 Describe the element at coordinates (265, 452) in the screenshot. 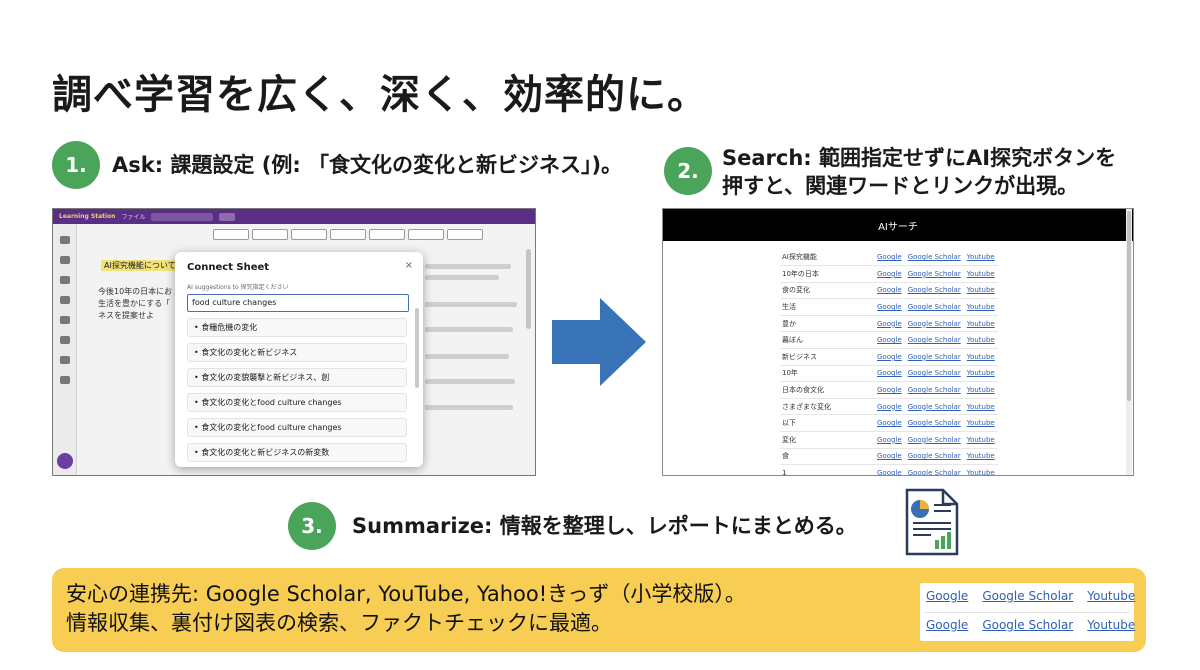

I see `suggestion-label: 食文化の変化と新ビジネスの新変数` at that location.